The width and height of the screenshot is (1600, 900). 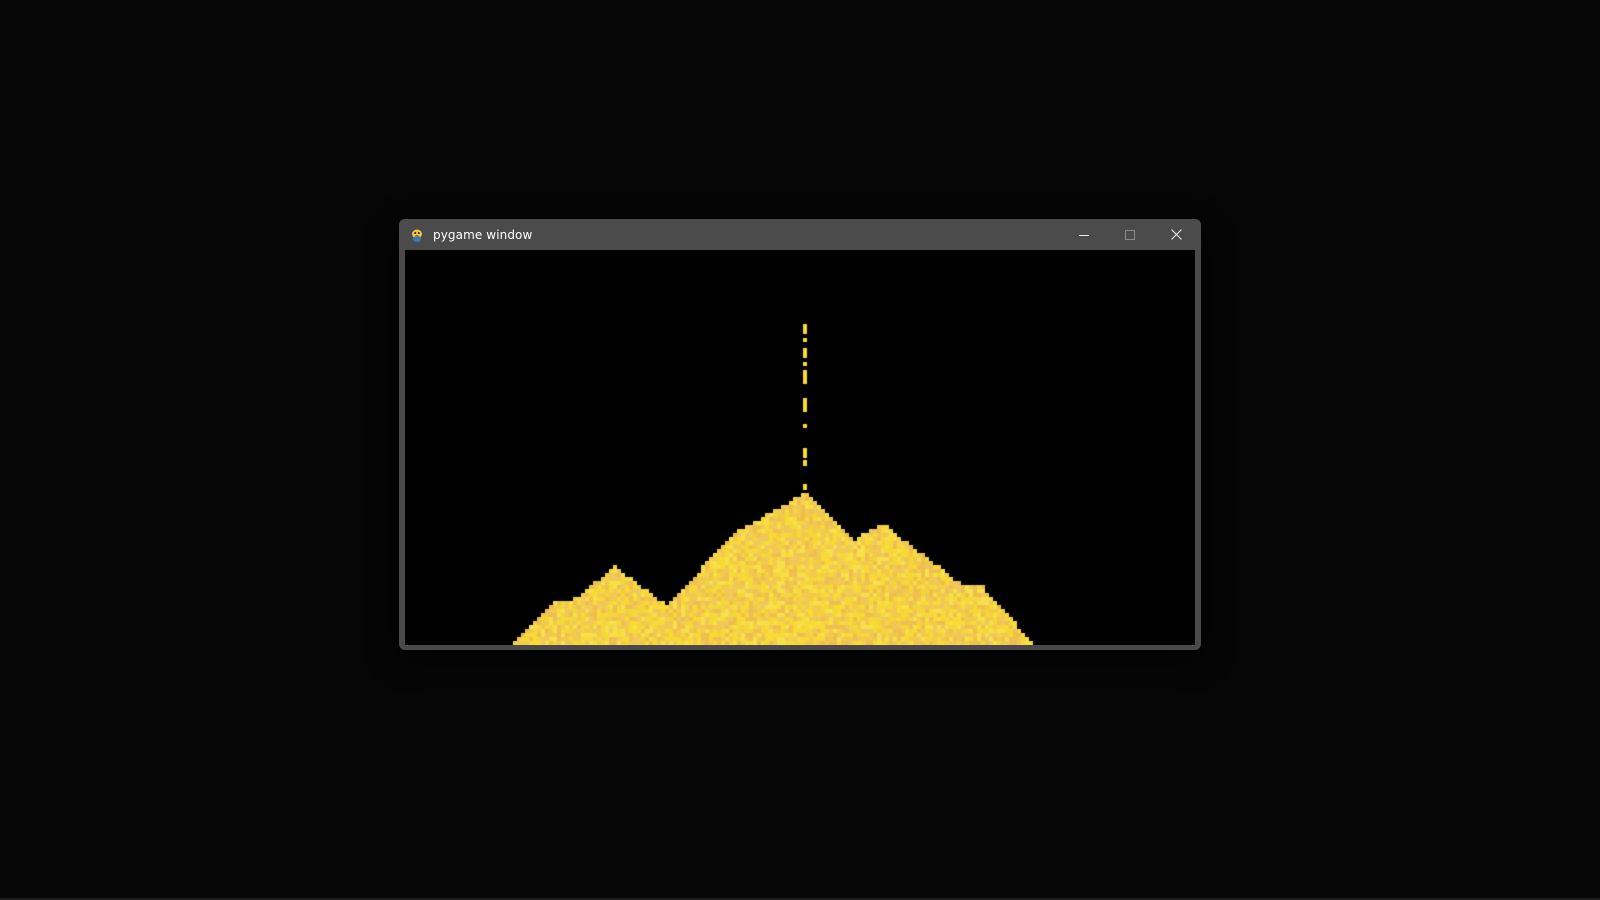 I want to click on close-button, so click(x=1176, y=234).